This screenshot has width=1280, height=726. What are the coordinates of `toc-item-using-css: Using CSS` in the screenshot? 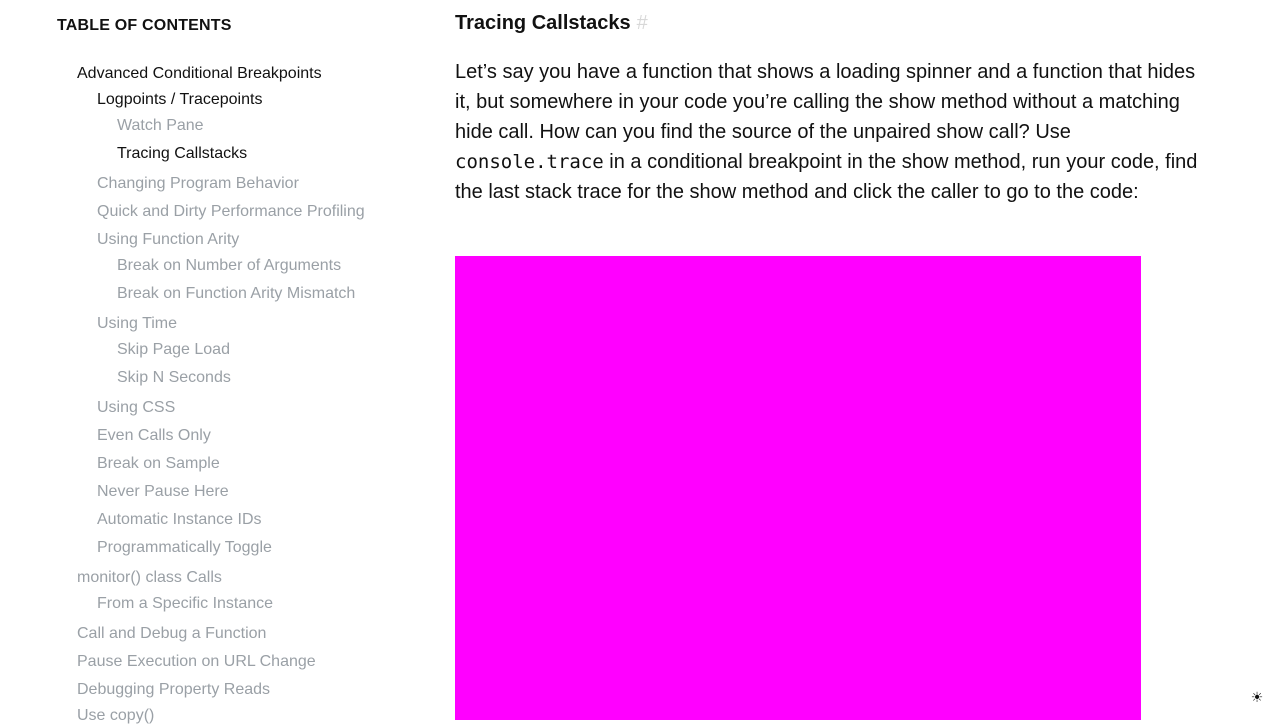 It's located at (136, 408).